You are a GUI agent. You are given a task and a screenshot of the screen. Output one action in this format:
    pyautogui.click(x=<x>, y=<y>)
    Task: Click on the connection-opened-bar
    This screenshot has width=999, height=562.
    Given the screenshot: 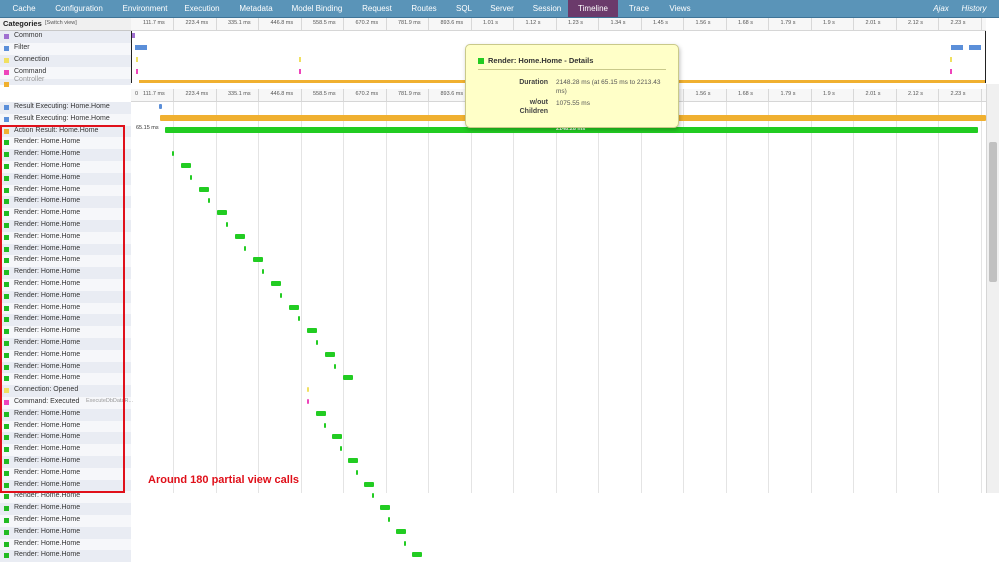 What is the action you would take?
    pyautogui.click(x=308, y=390)
    